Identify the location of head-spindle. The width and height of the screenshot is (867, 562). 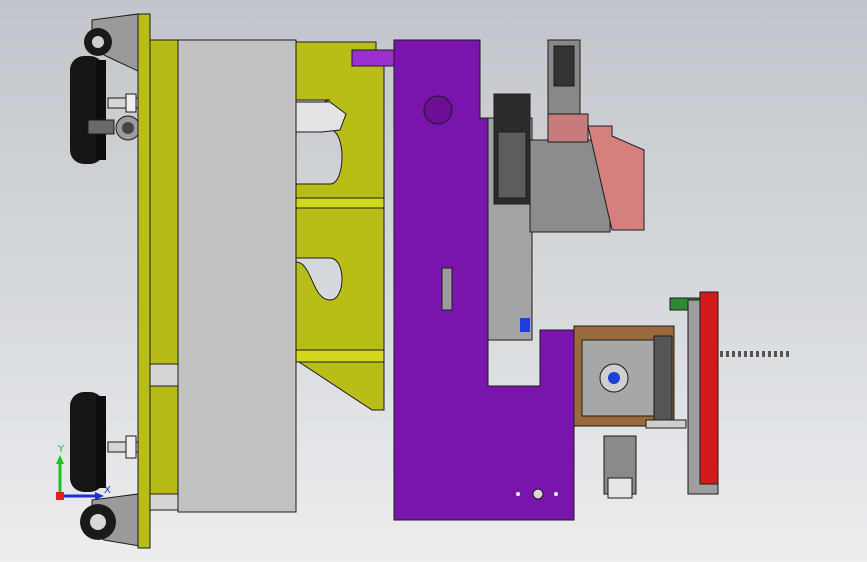
(614, 378).